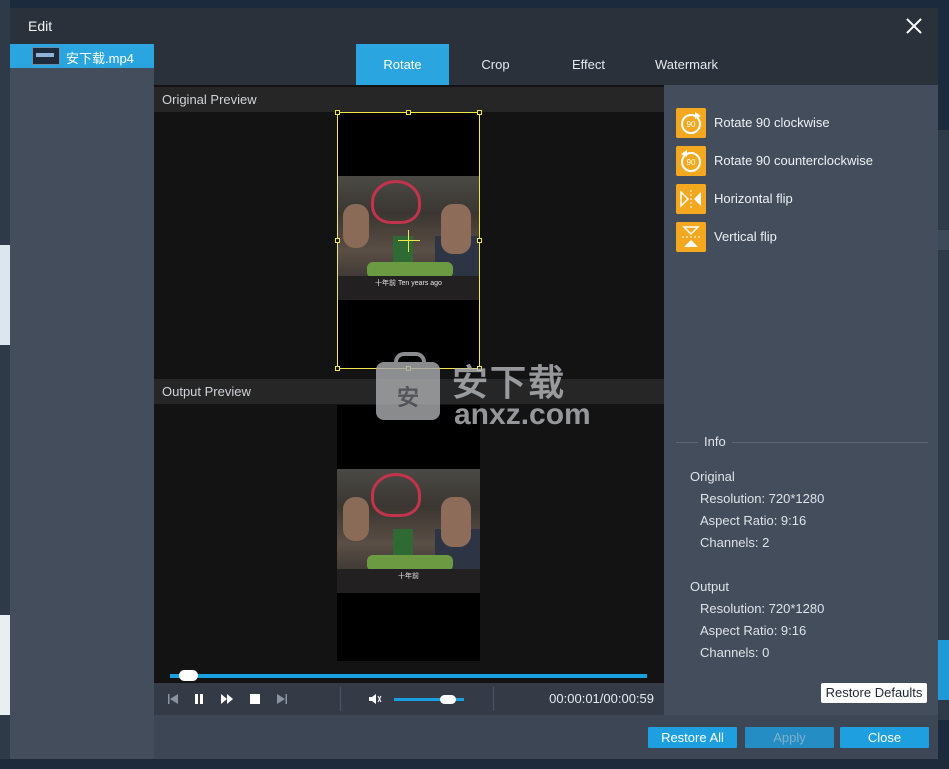  Describe the element at coordinates (173, 699) in the screenshot. I see `skip-to-start-icon` at that location.